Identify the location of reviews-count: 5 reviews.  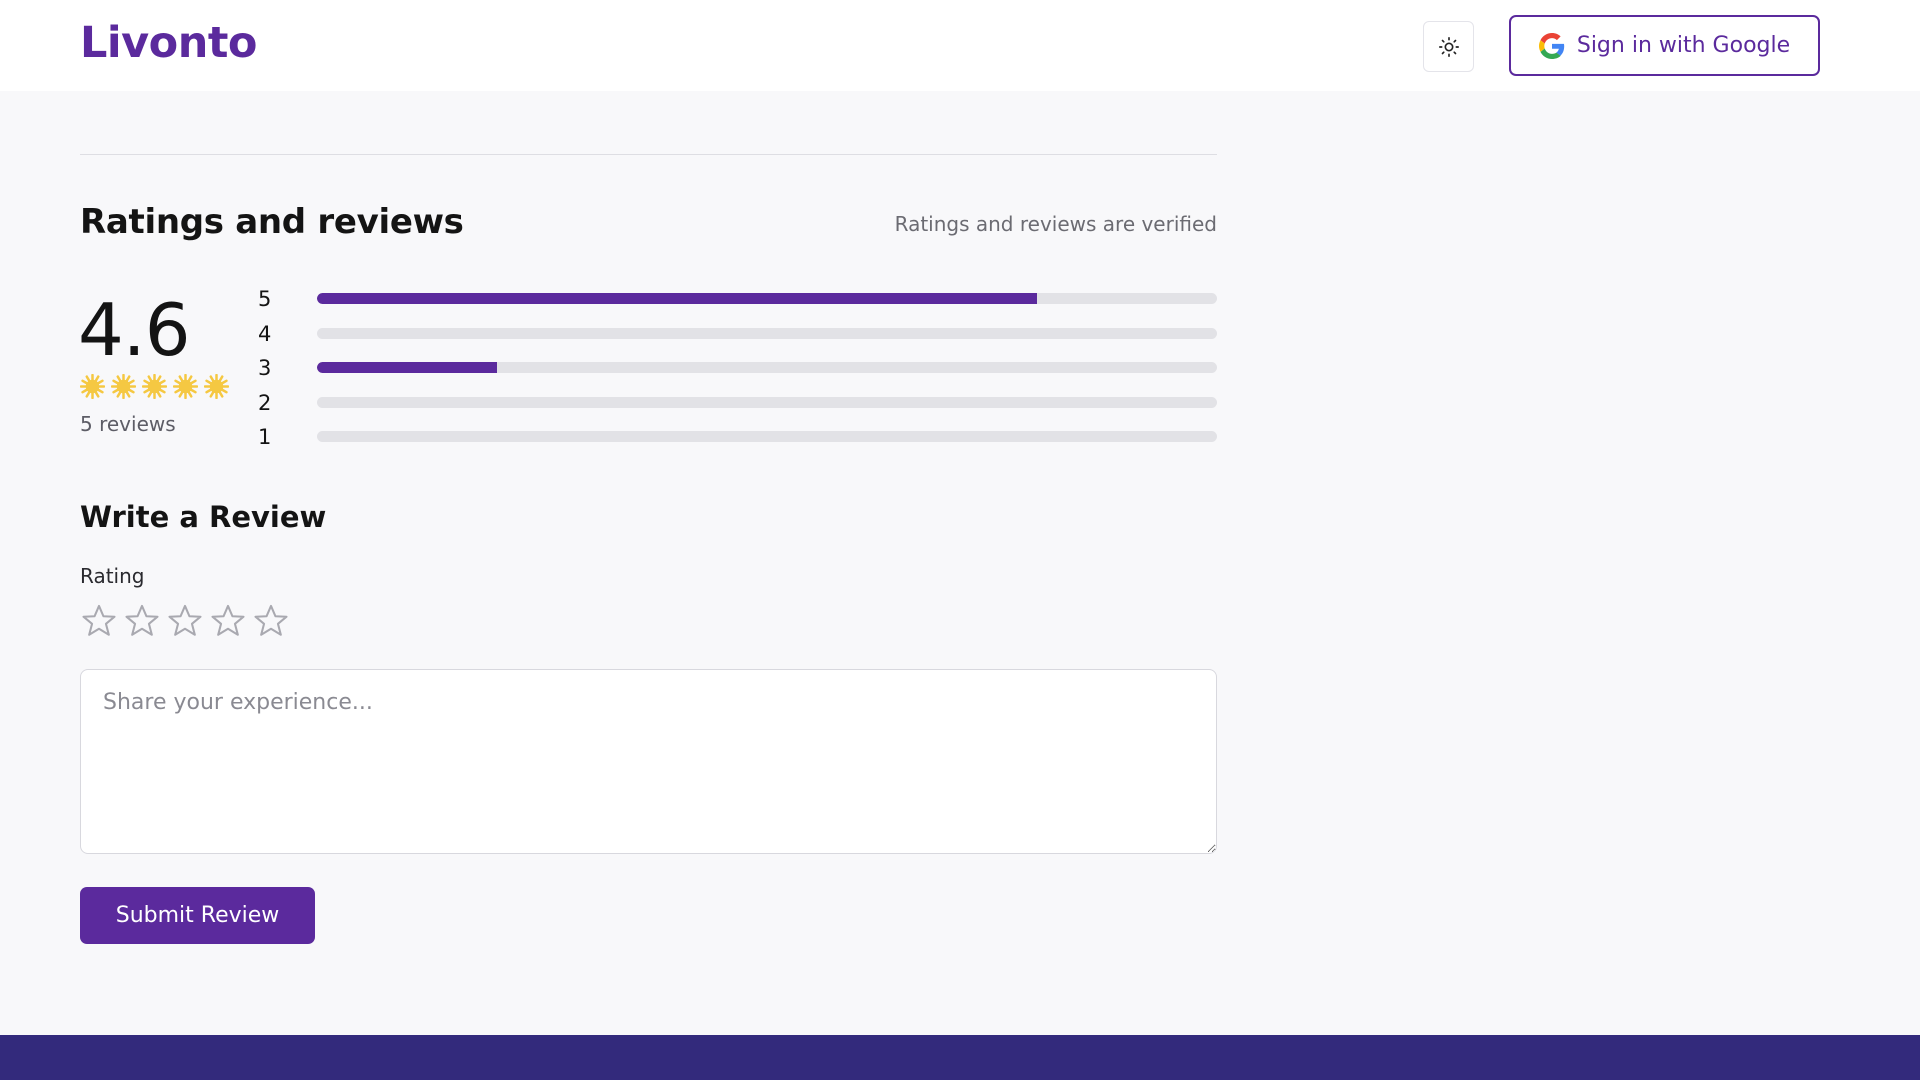
(128, 424).